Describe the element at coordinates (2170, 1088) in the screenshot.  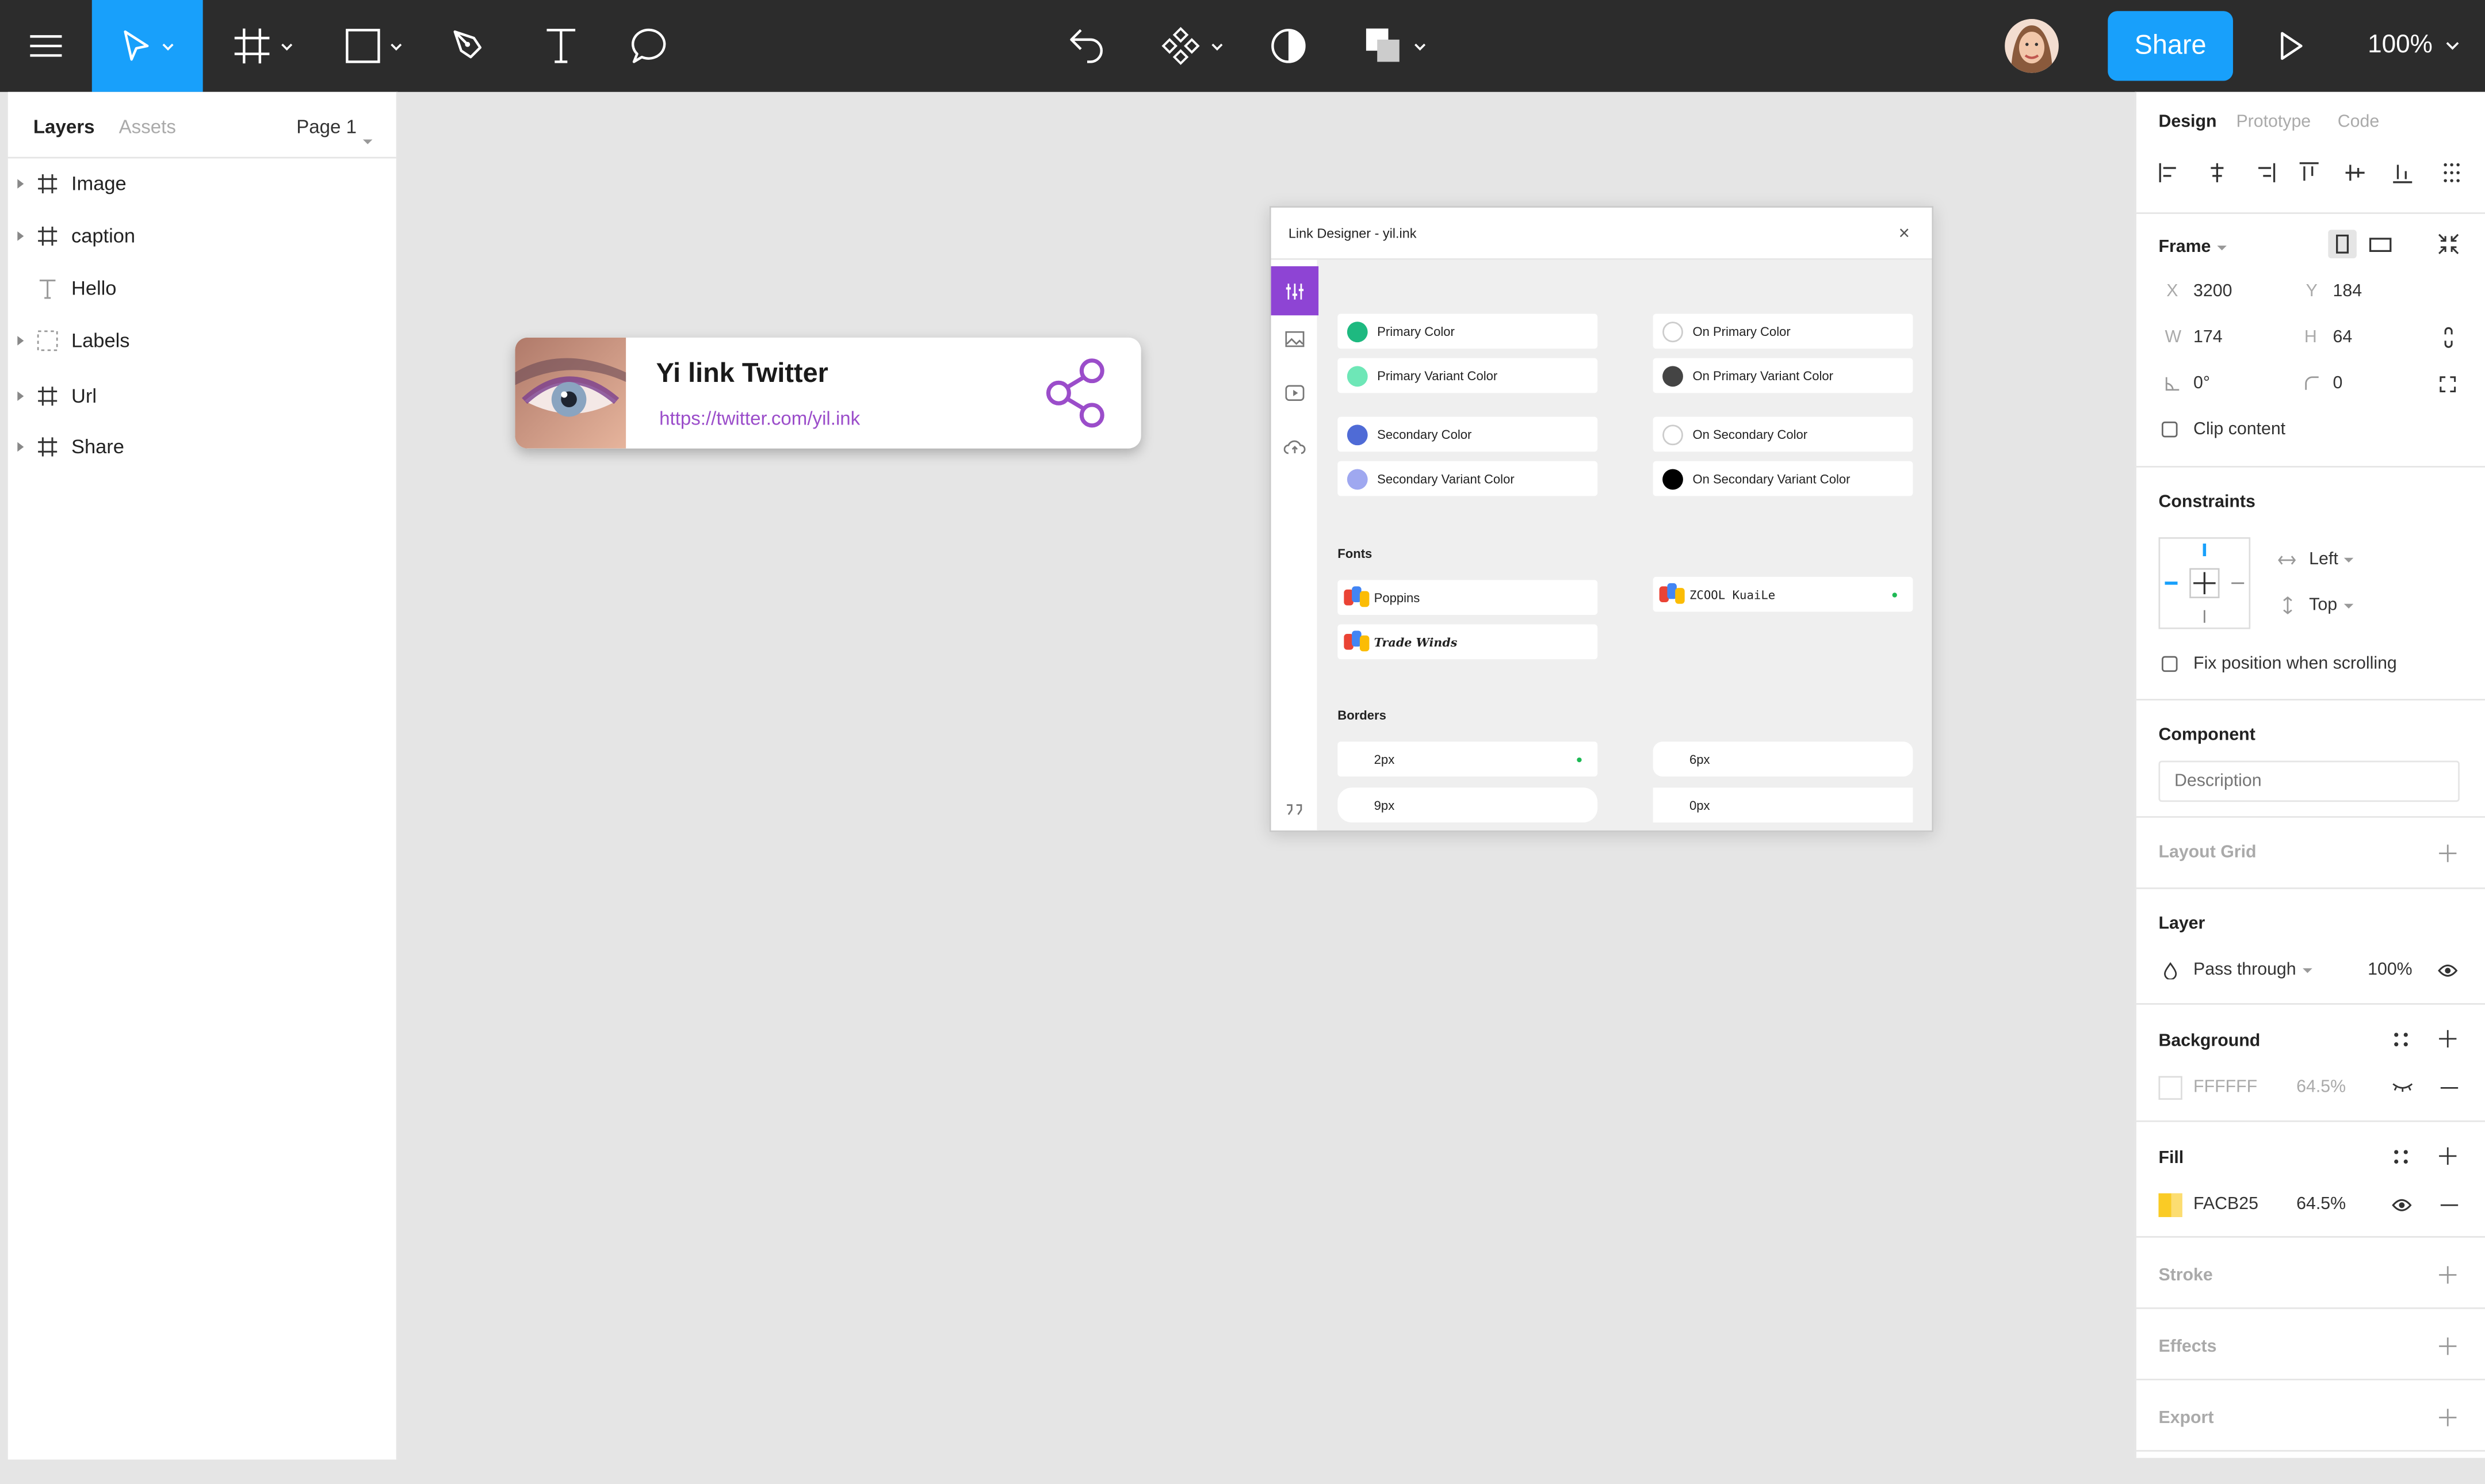
I see `background-swatch` at that location.